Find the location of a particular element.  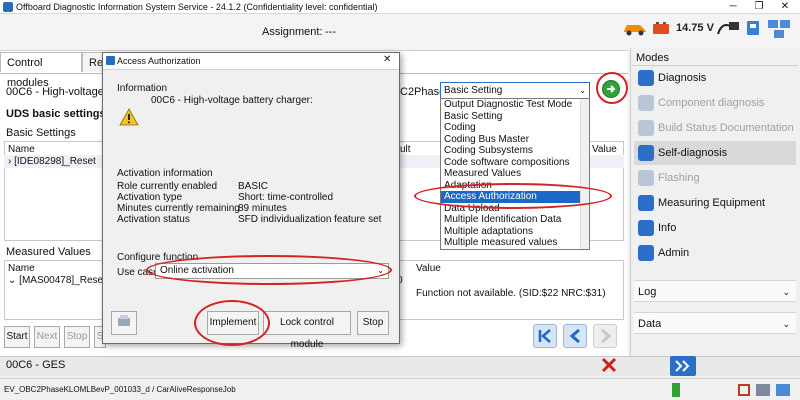

activation-info-label: Activation information is located at coordinates (165, 173).